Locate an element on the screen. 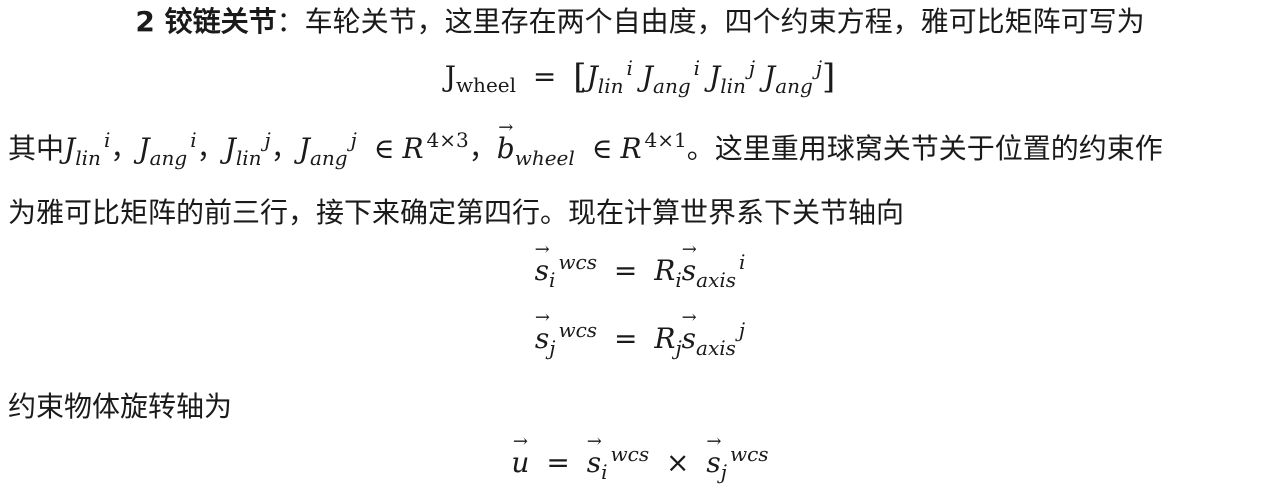  eq-jwheel-term4-sub: ang is located at coordinates (794, 86).